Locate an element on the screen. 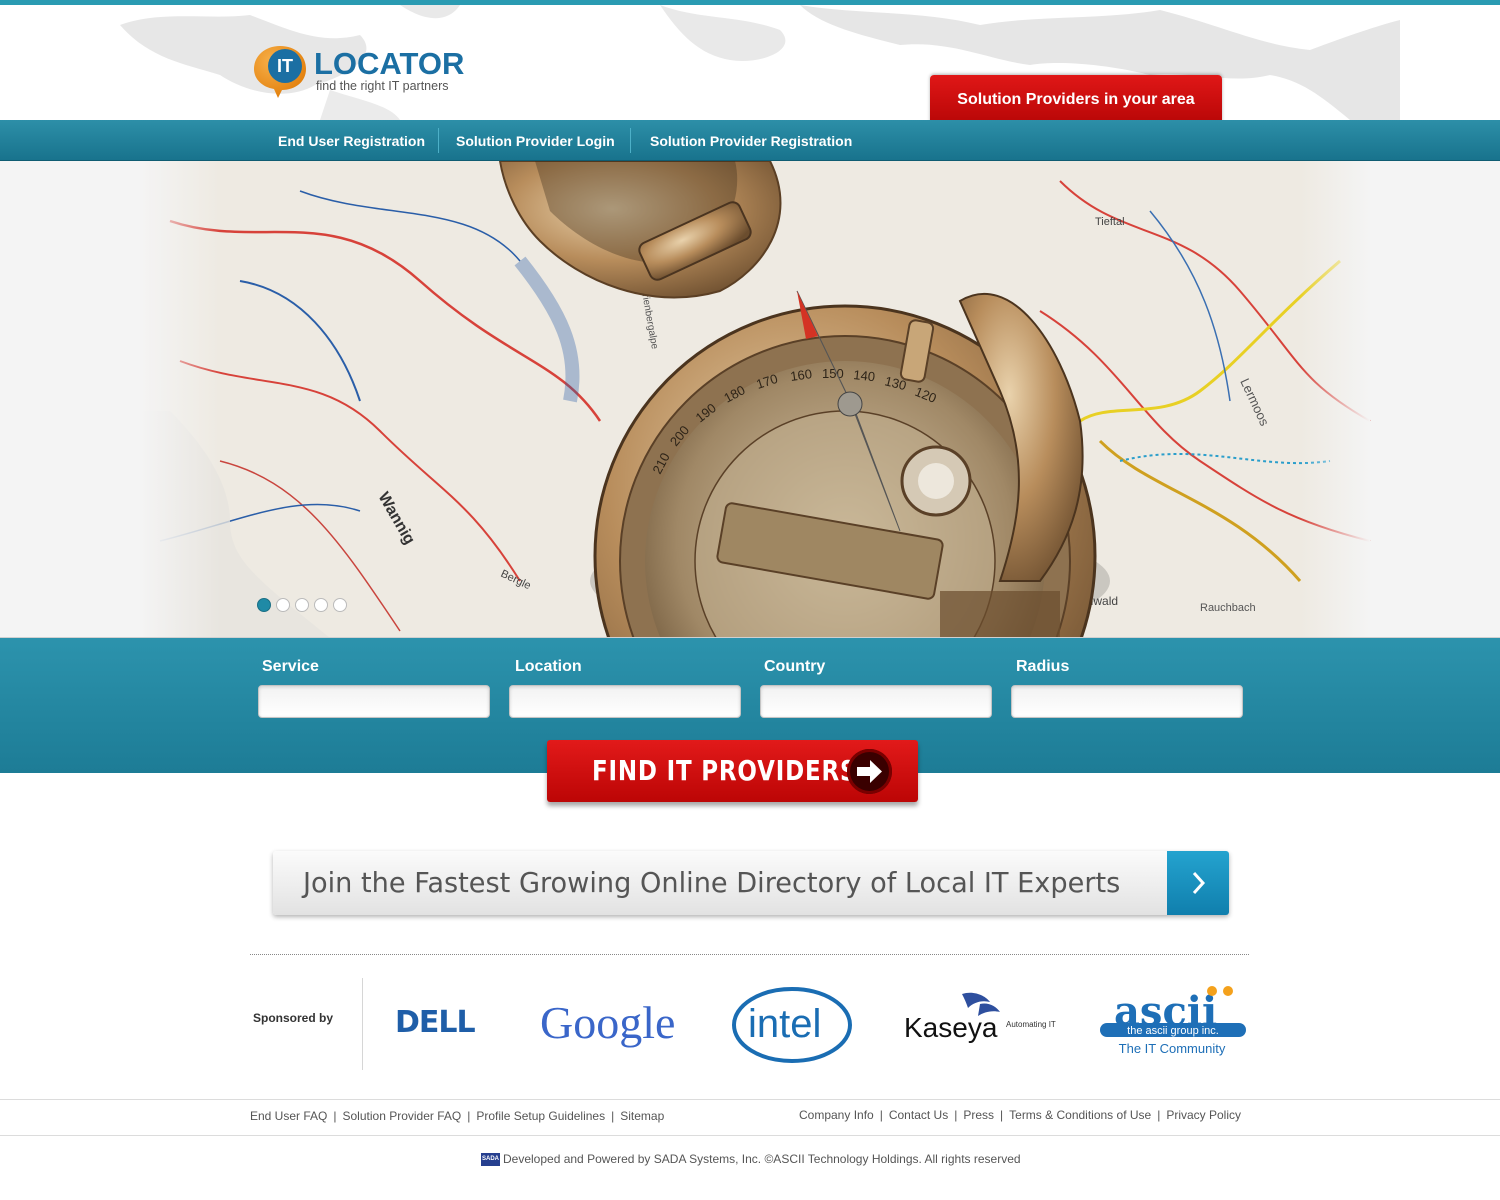 The height and width of the screenshot is (1200, 1500). find-it-providers-label: FIND IT PROVIDERS is located at coordinates (725, 770).